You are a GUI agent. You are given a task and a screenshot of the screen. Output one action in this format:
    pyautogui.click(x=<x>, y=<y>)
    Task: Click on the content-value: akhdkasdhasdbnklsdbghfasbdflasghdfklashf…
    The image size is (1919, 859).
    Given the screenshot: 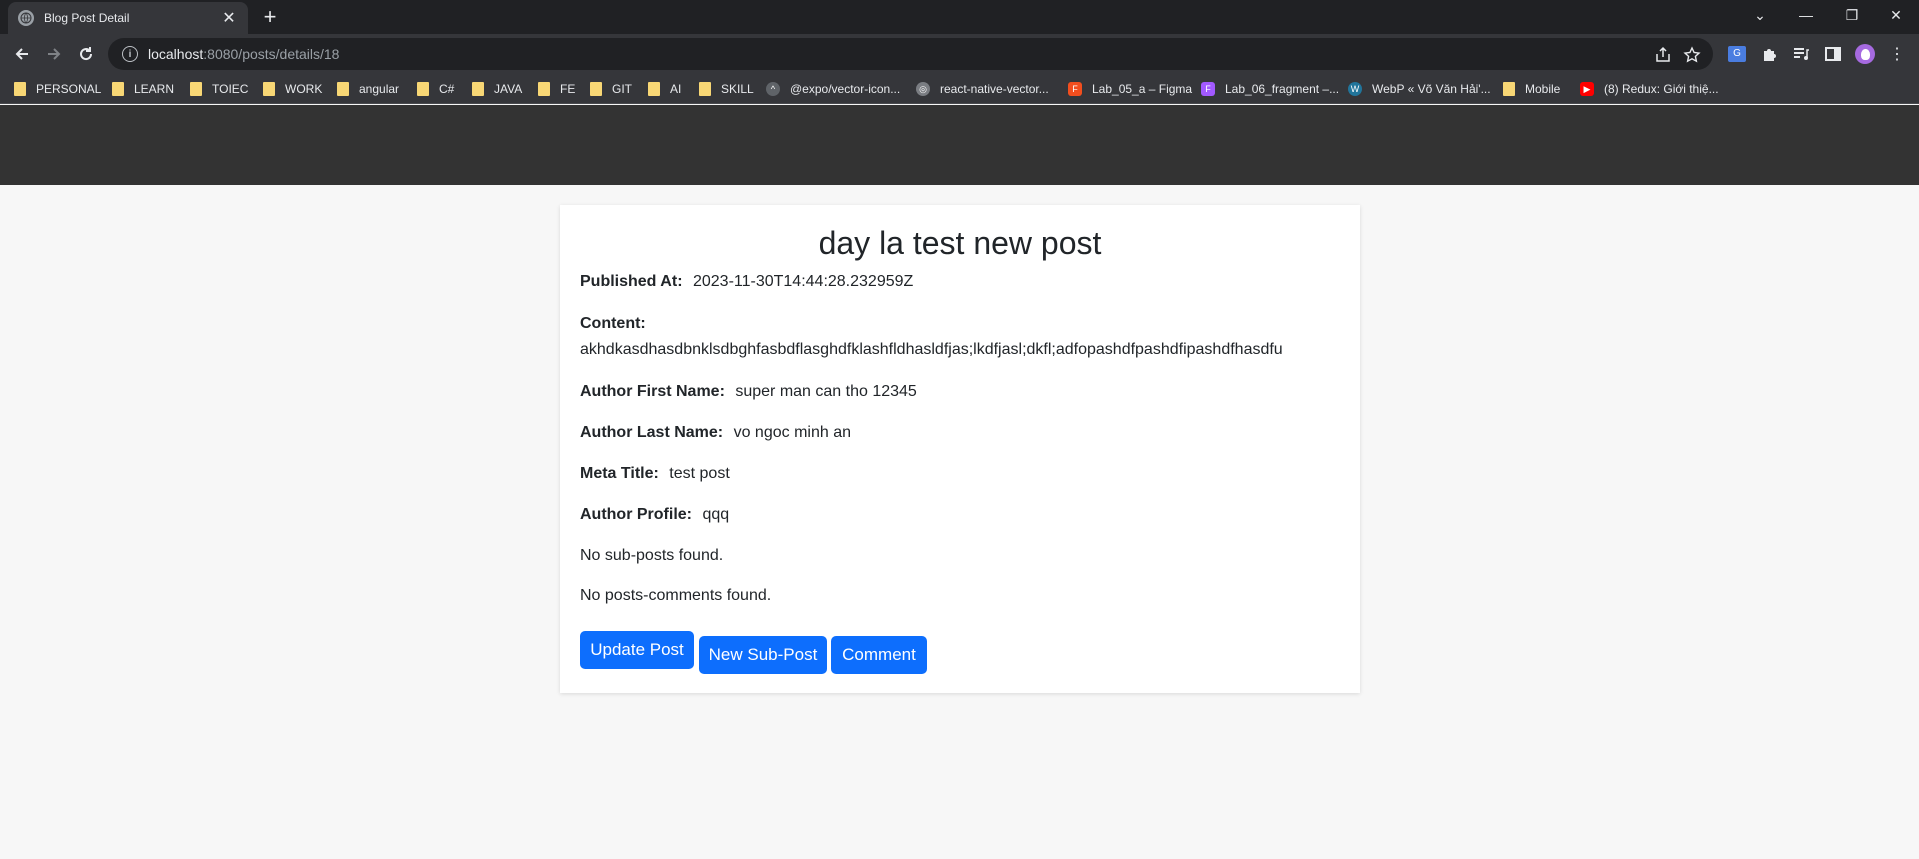 What is the action you would take?
    pyautogui.click(x=931, y=349)
    